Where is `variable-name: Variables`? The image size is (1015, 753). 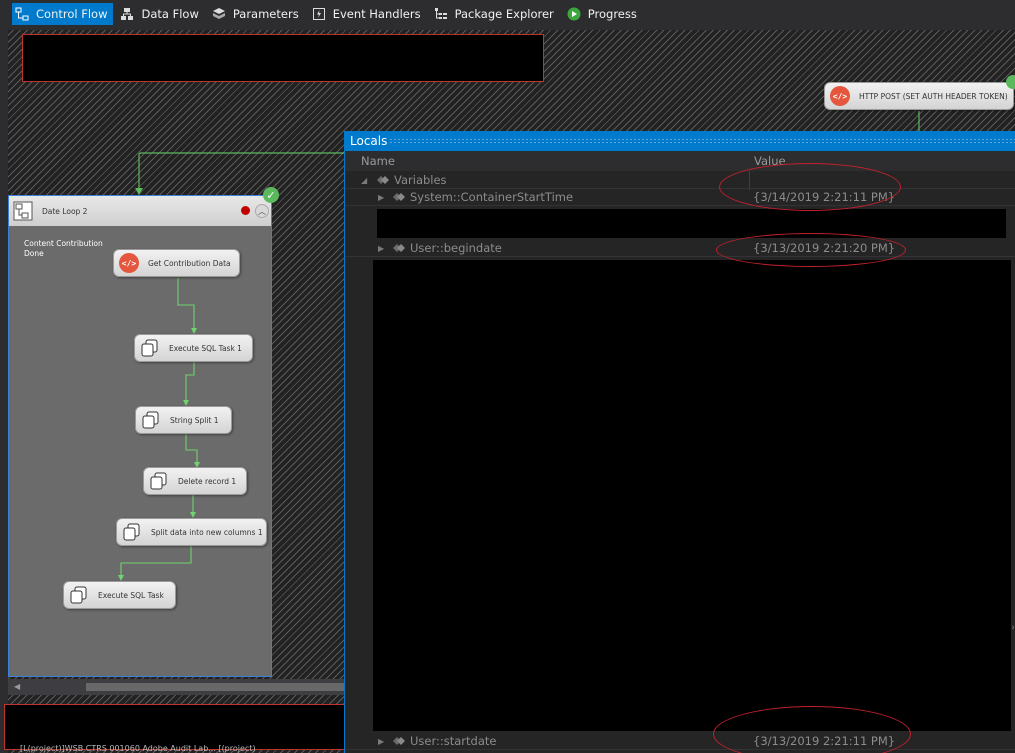 variable-name: Variables is located at coordinates (420, 180).